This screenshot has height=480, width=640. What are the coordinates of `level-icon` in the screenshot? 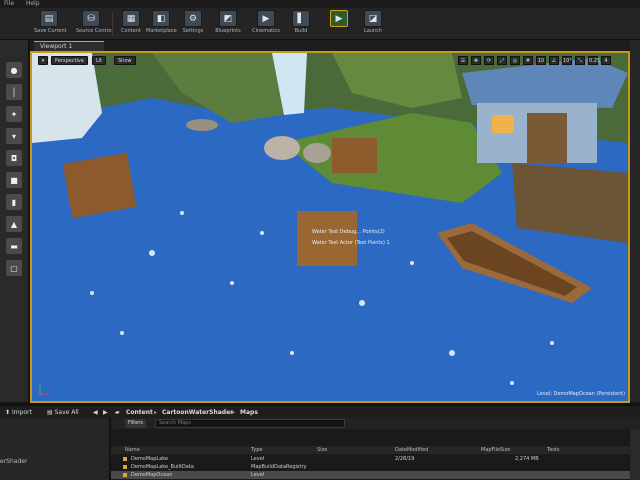 It's located at (125, 475).